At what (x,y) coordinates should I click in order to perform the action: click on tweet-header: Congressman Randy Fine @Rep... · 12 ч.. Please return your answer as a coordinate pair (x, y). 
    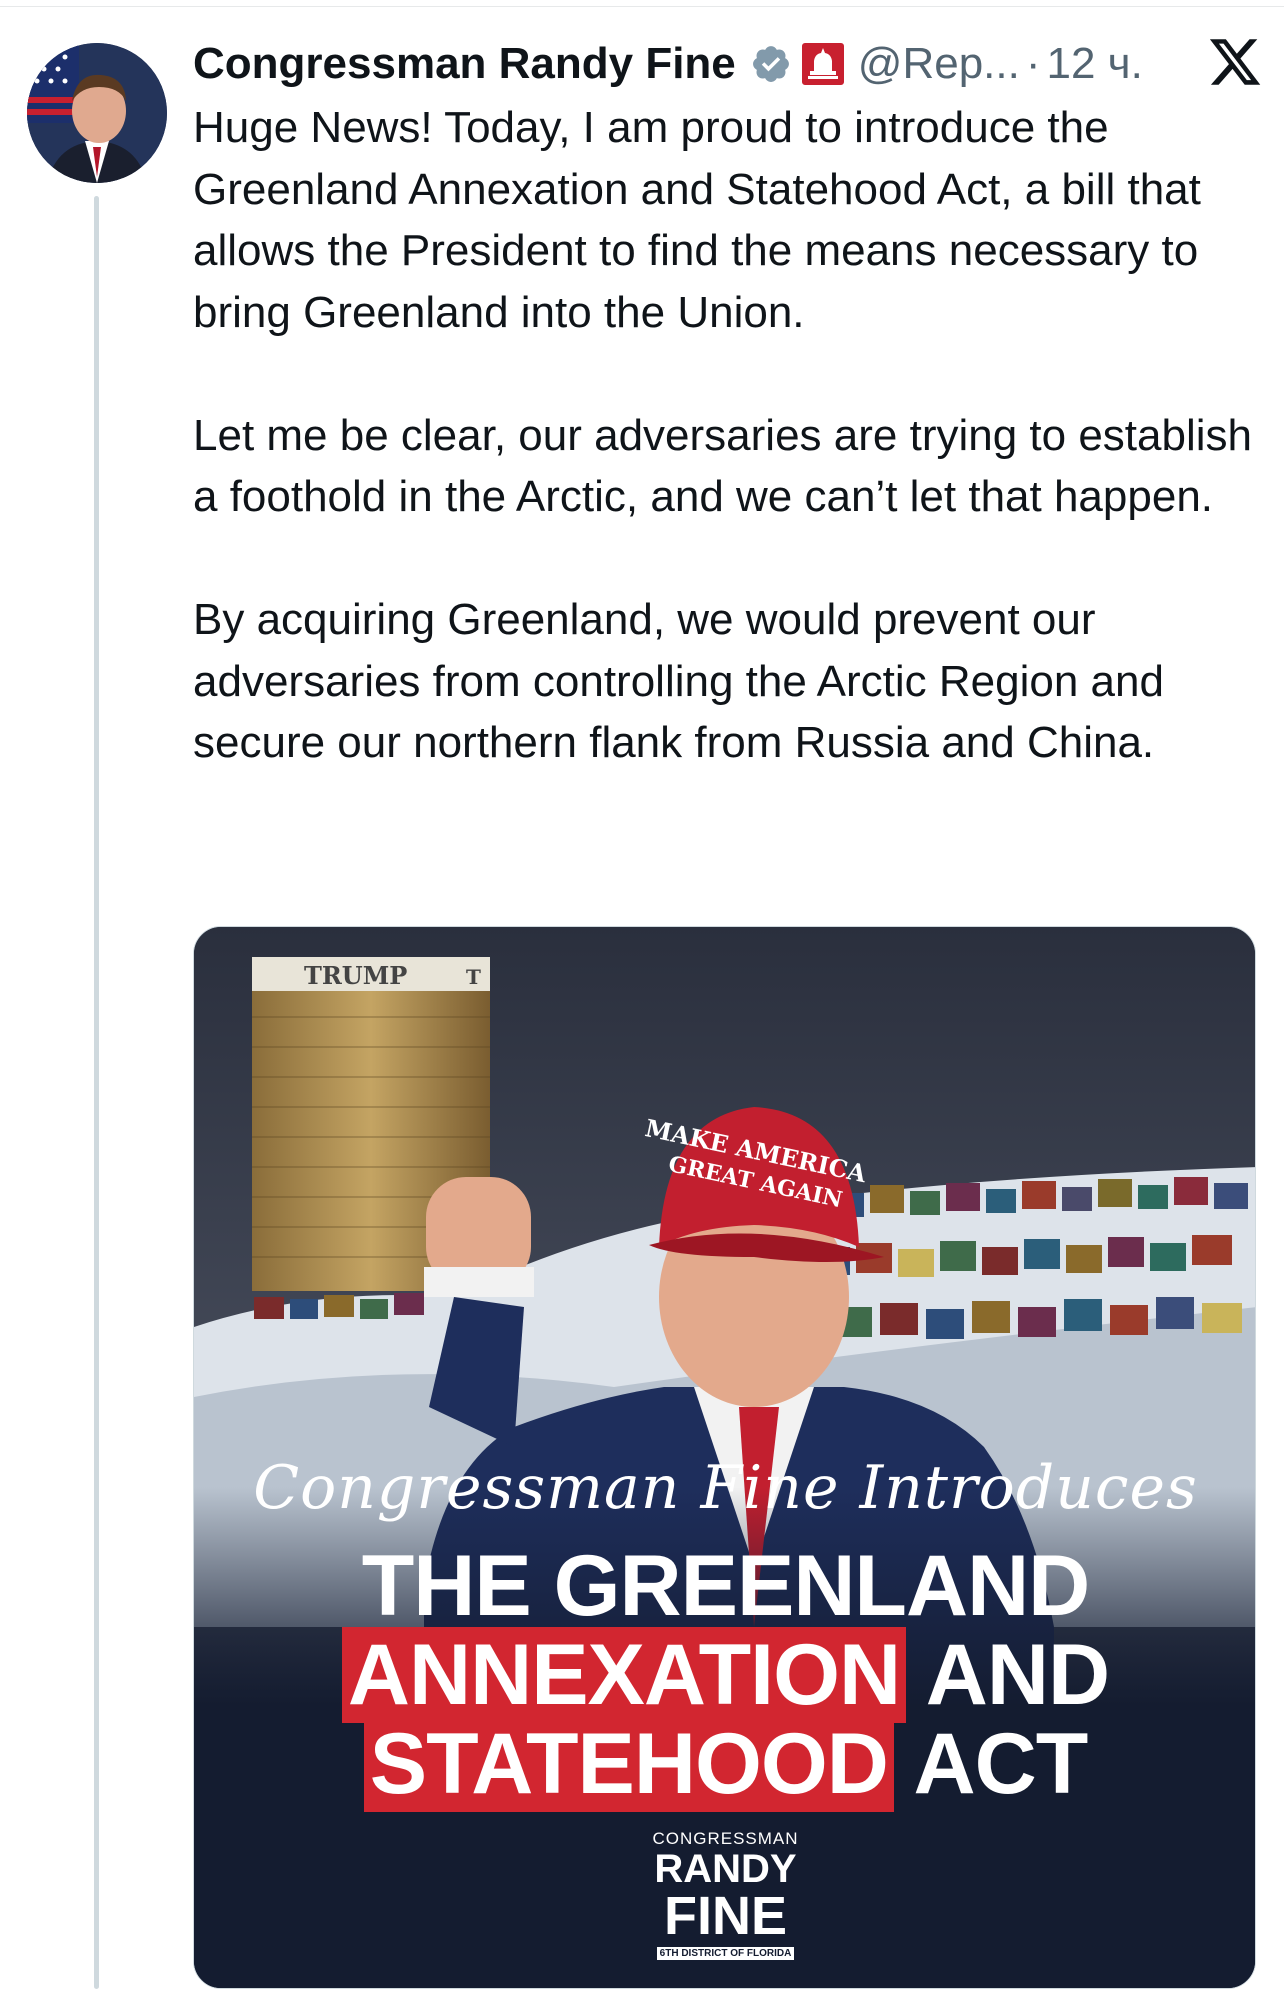
    Looking at the image, I should click on (728, 64).